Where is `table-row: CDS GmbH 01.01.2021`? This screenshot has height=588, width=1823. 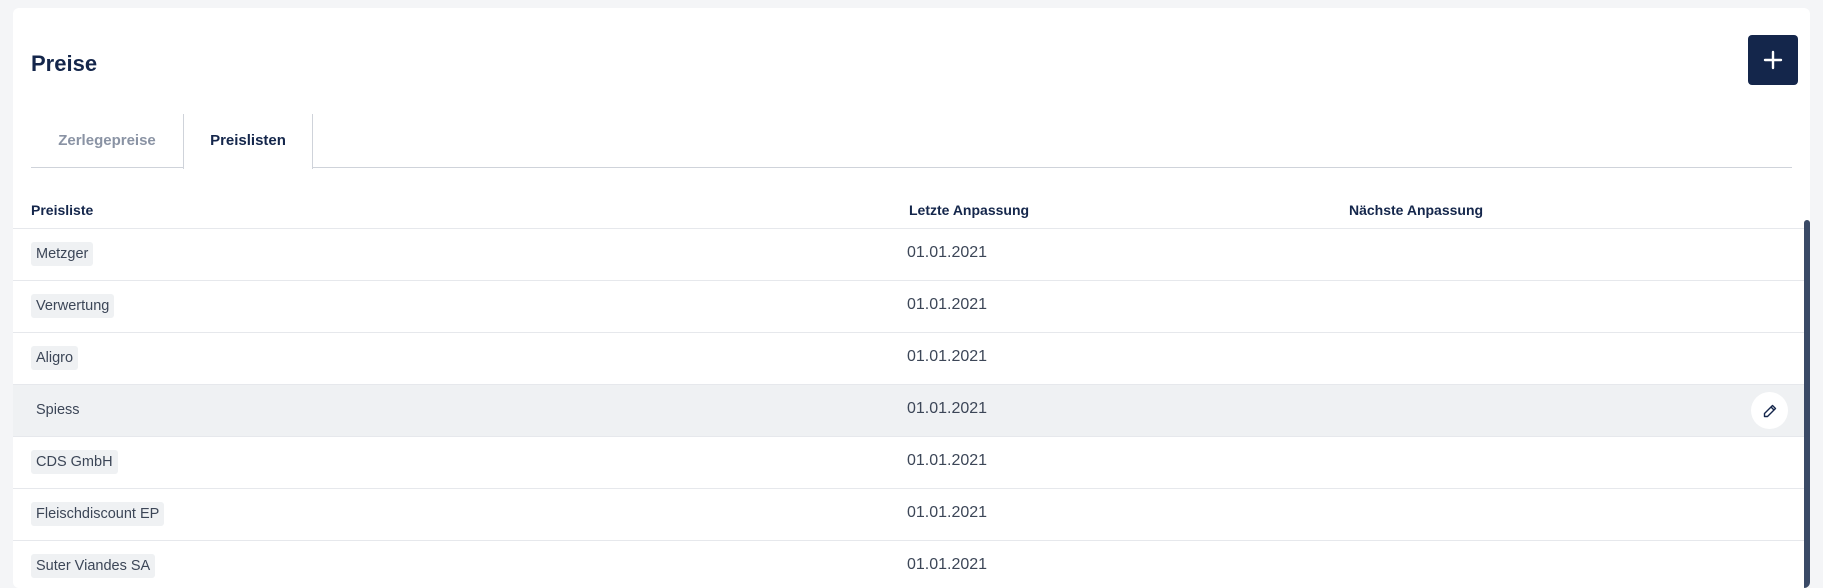 table-row: CDS GmbH 01.01.2021 is located at coordinates (911, 463).